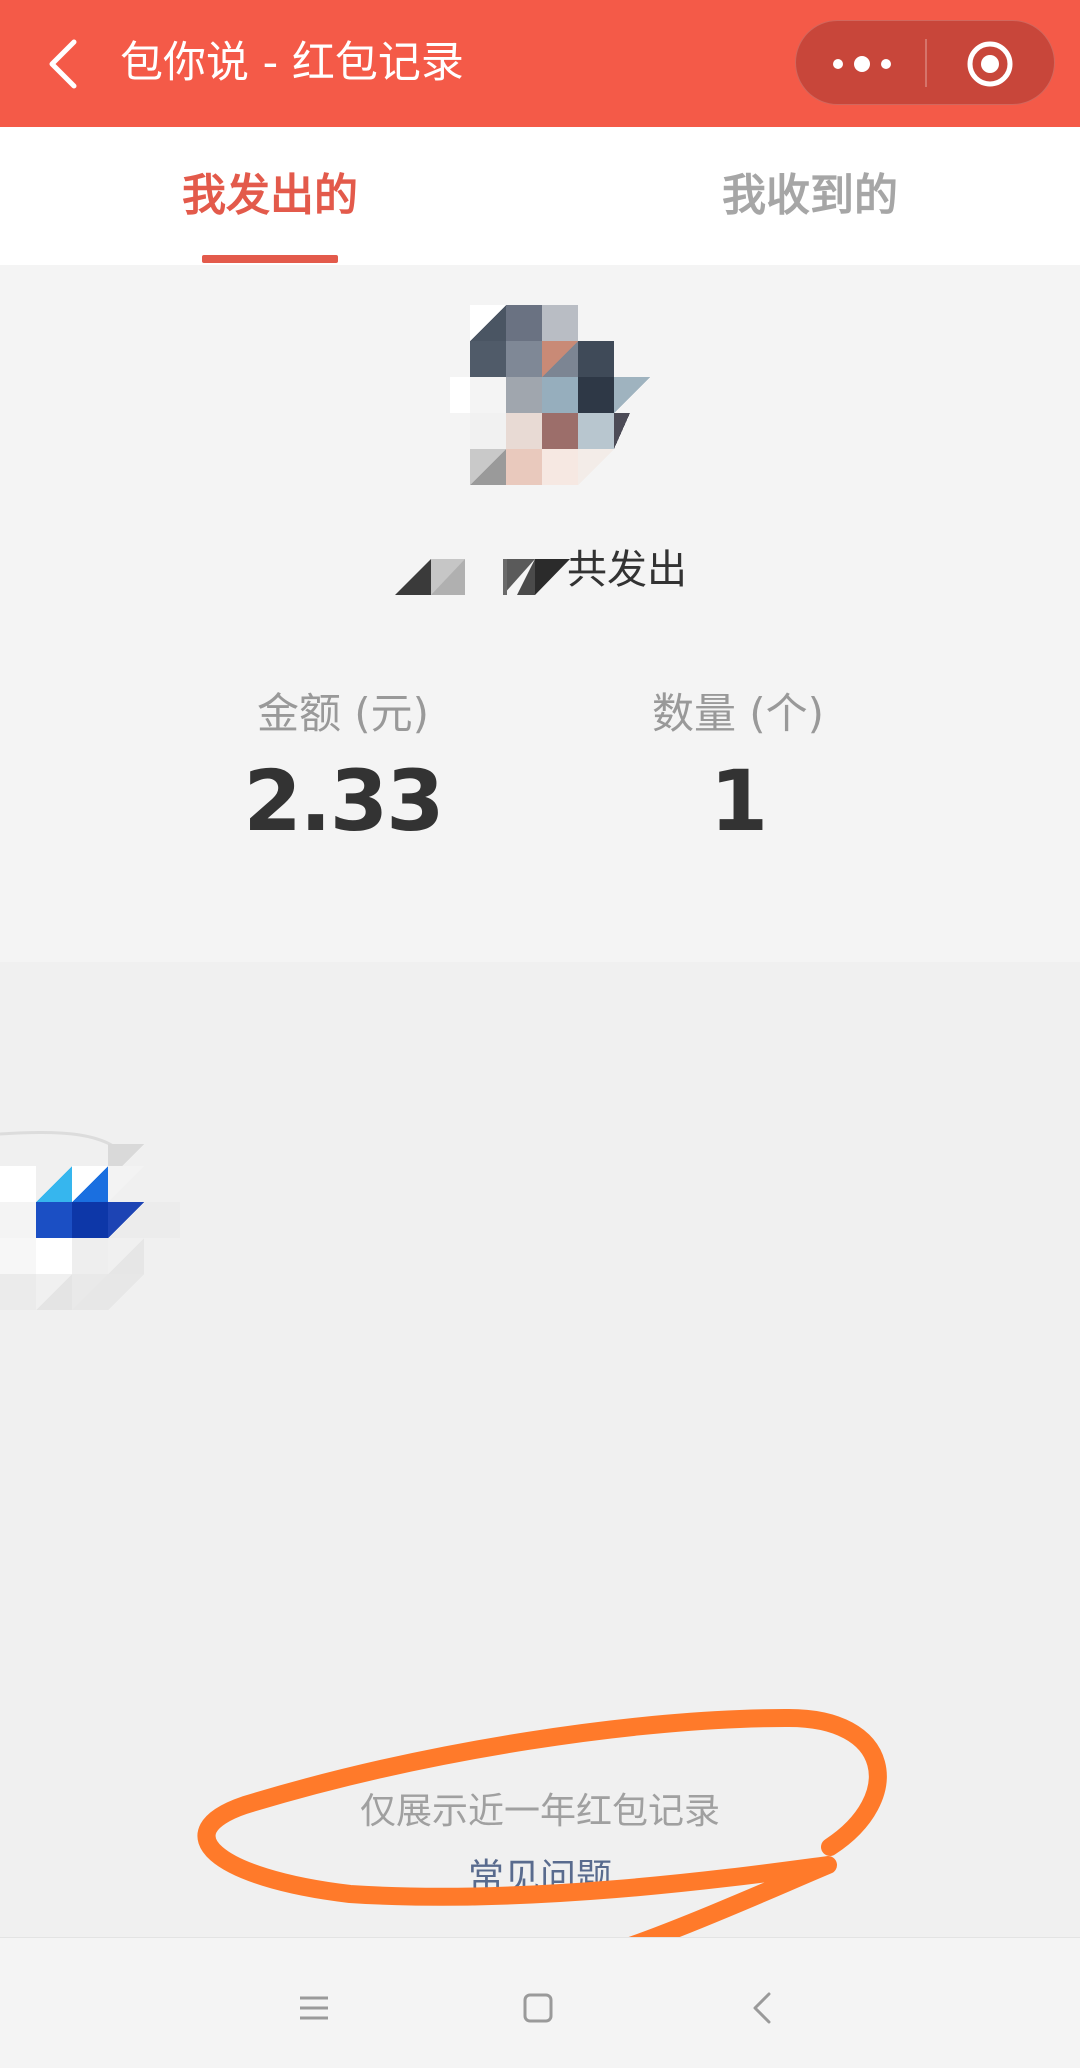 The height and width of the screenshot is (2068, 1080). Describe the element at coordinates (550, 395) in the screenshot. I see `avatar` at that location.